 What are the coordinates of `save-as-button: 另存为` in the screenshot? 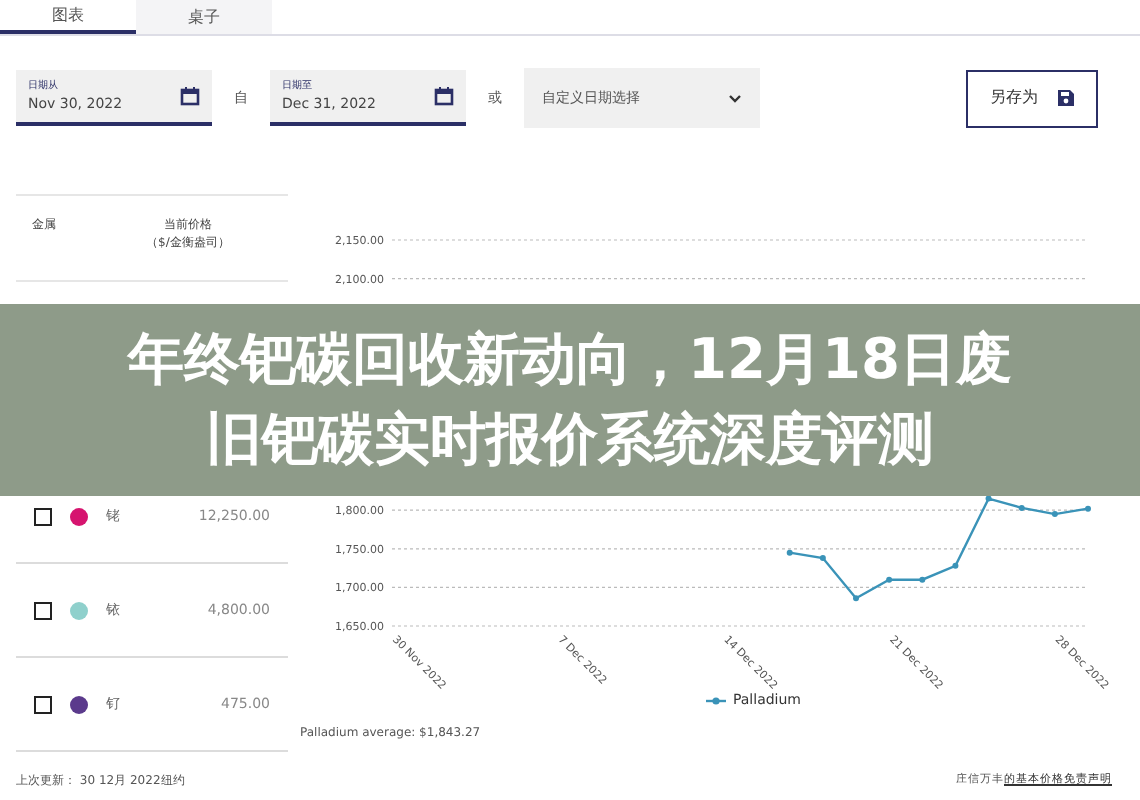 It's located at (1032, 98).